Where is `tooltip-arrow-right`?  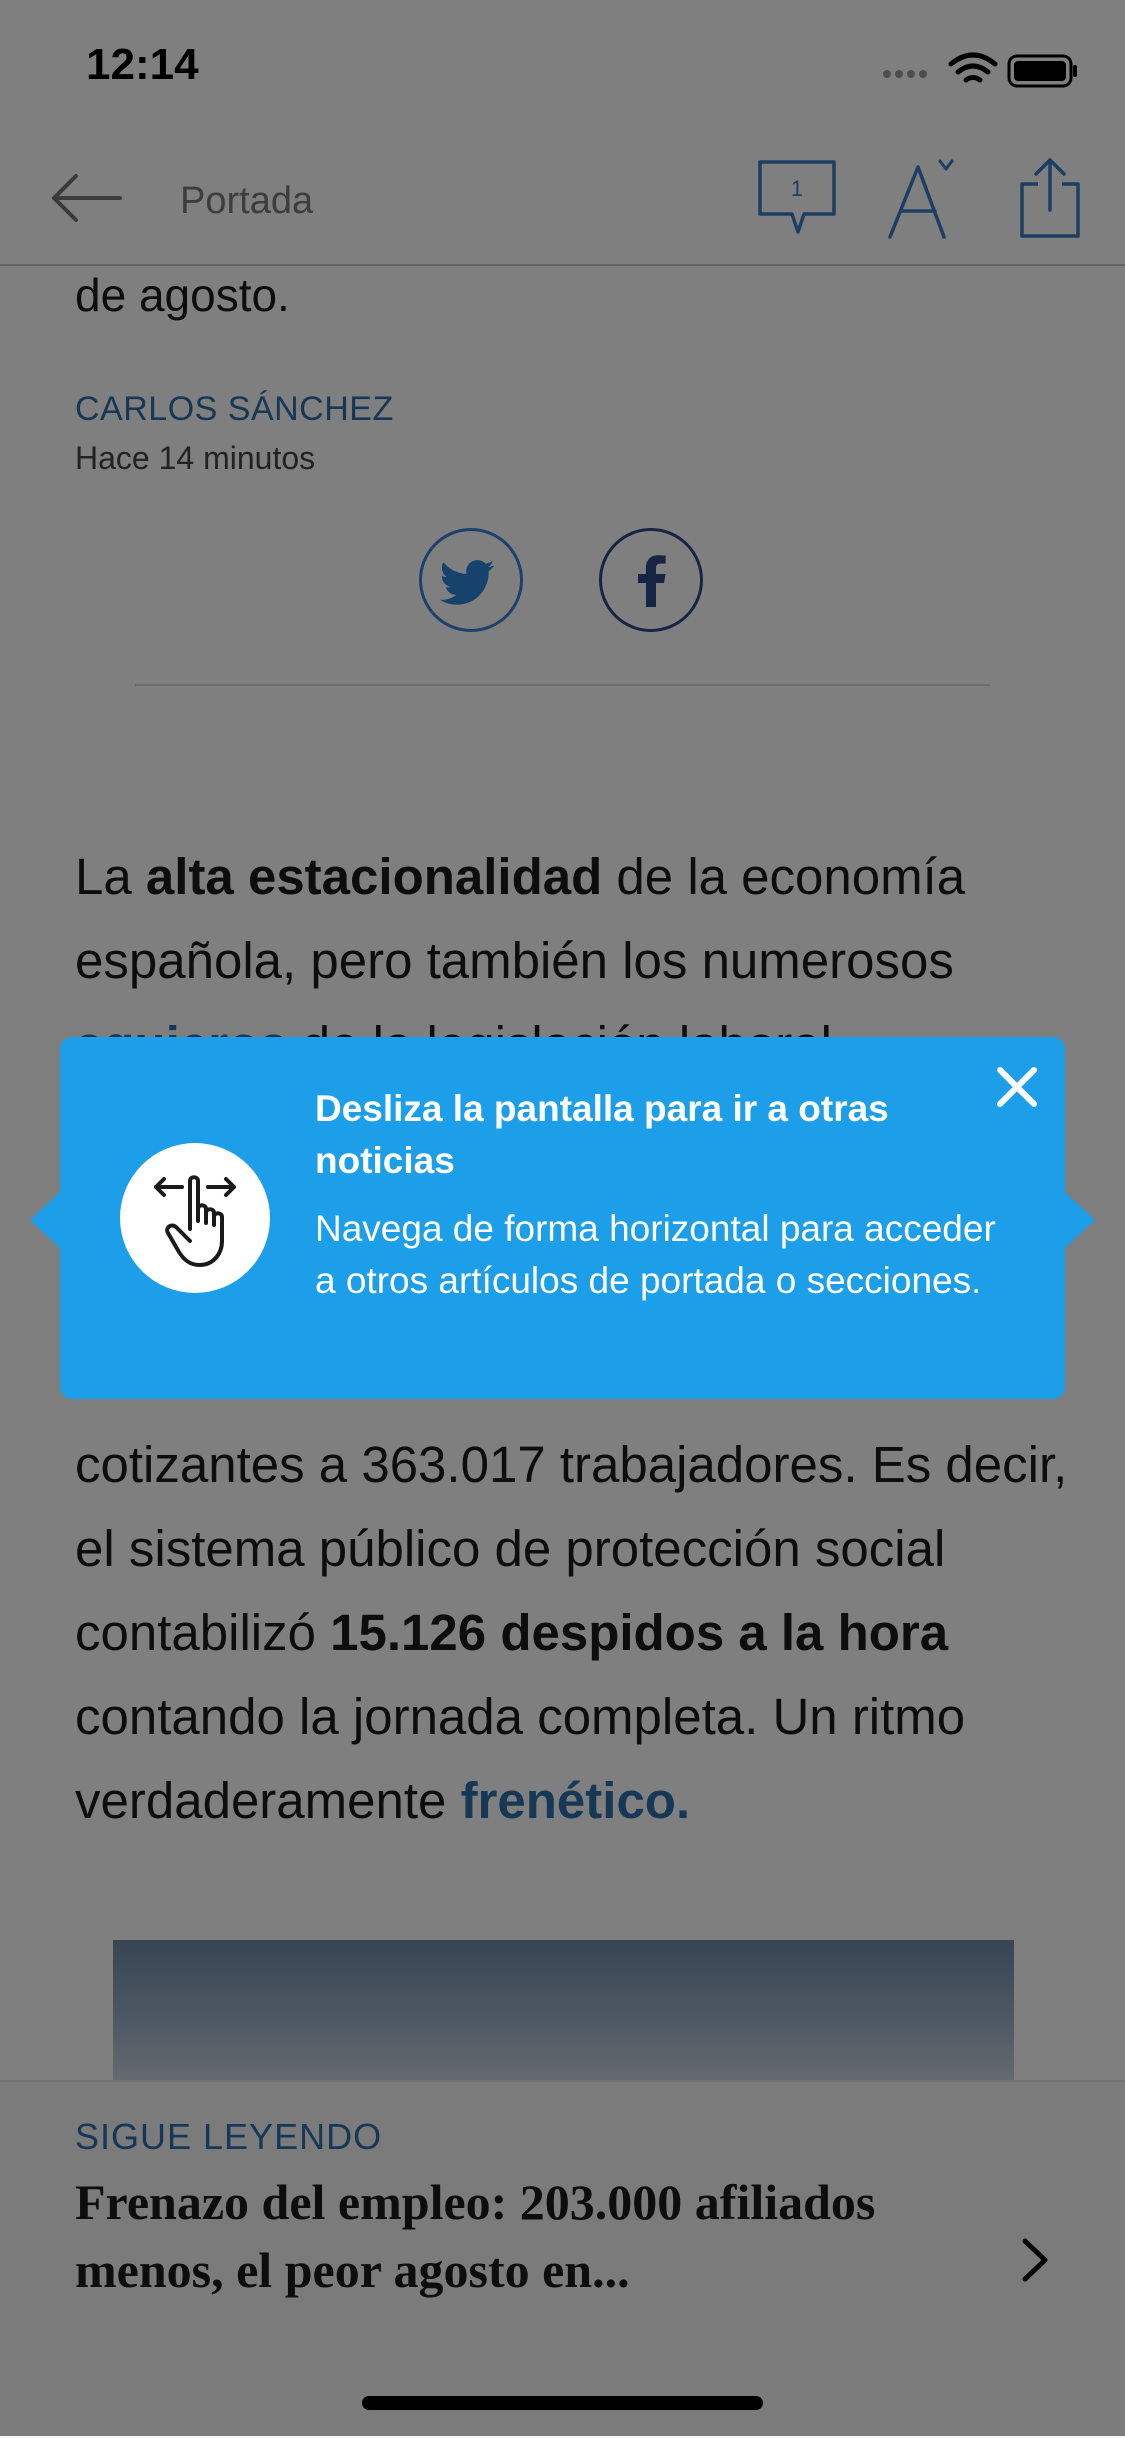
tooltip-arrow-right is located at coordinates (1080, 1220).